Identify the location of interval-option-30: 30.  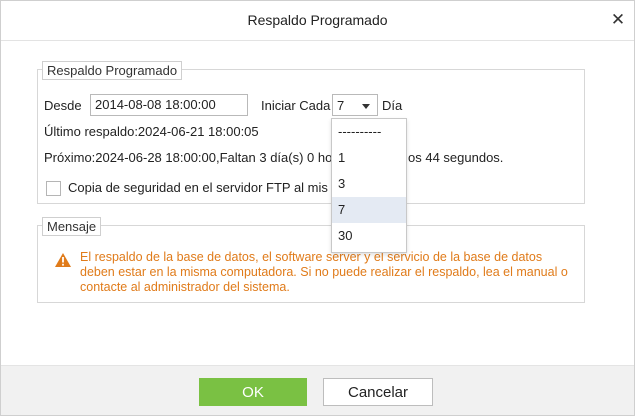
(369, 236).